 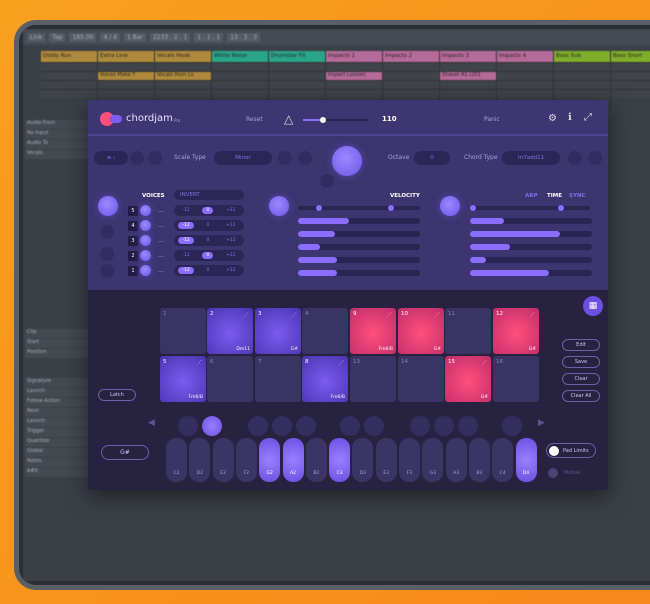 What do you see at coordinates (354, 56) in the screenshot?
I see `track-name: Impacts 1` at bounding box center [354, 56].